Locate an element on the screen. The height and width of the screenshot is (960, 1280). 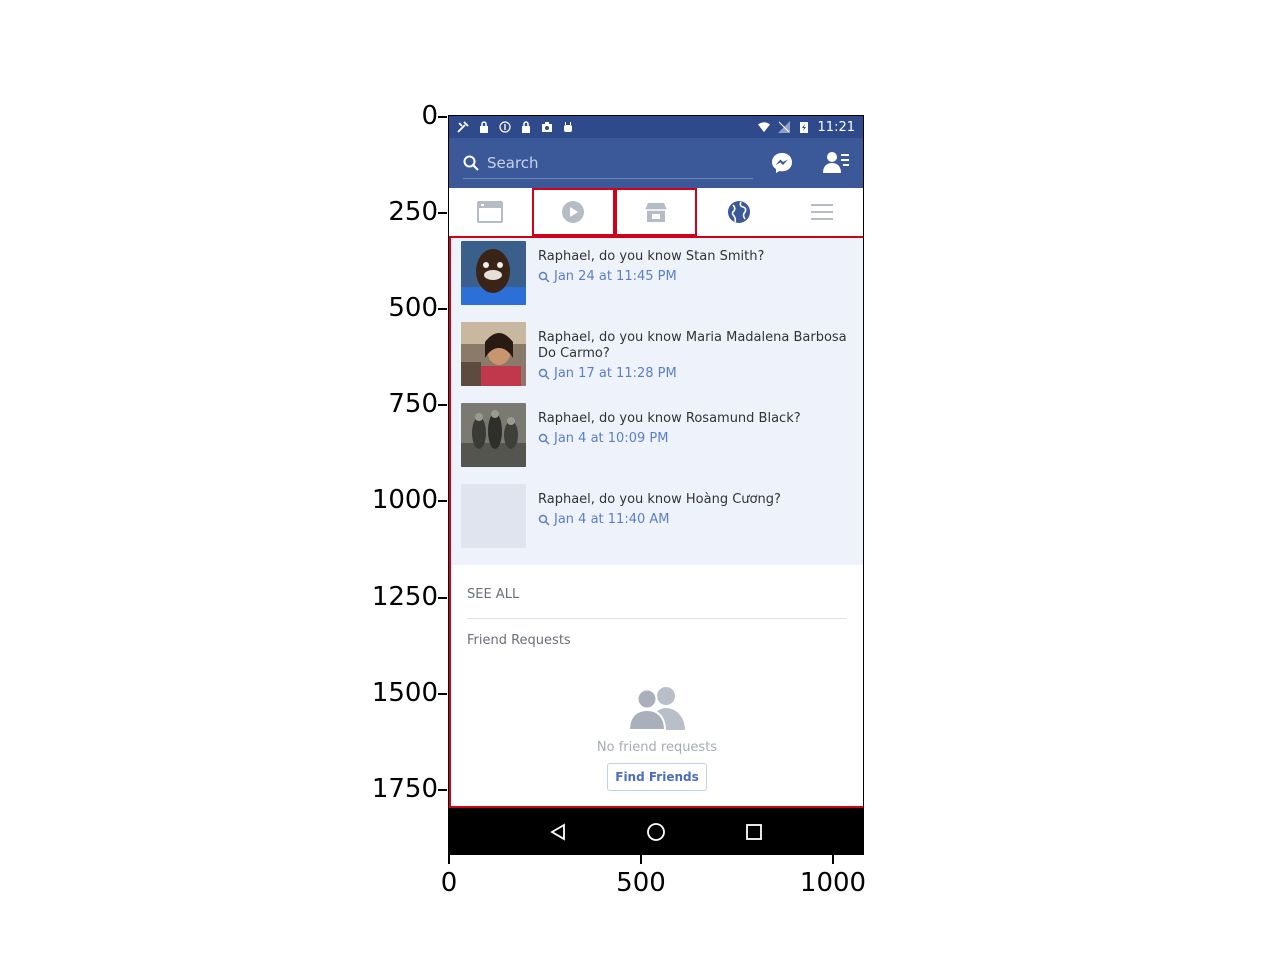
newsfeed-icon is located at coordinates (490, 212).